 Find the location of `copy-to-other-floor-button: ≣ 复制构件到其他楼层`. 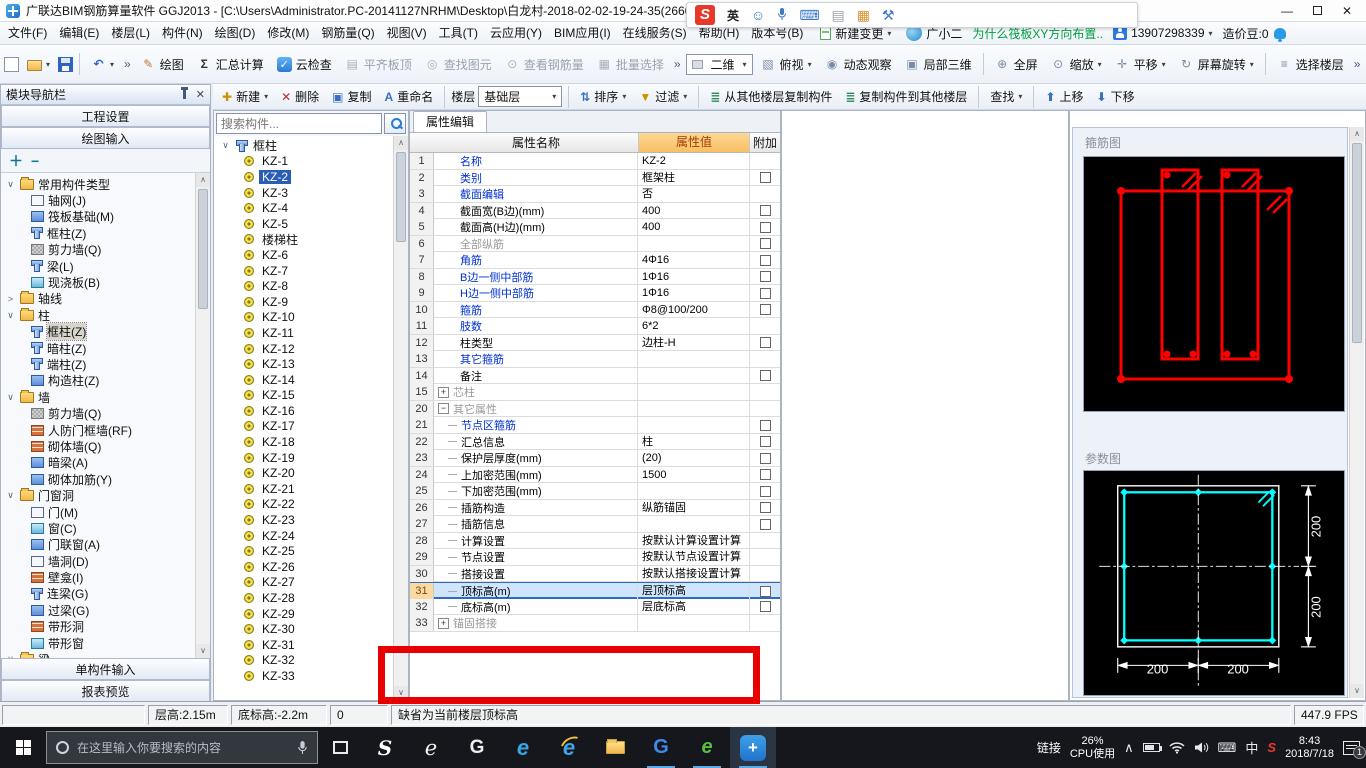

copy-to-other-floor-button: ≣ 复制构件到其他楼层 is located at coordinates (906, 96).